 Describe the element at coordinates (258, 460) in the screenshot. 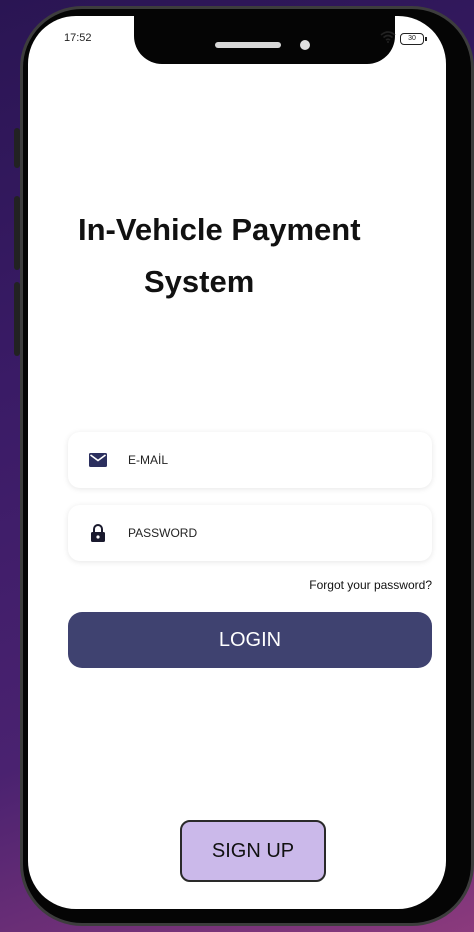

I see `email-input` at that location.